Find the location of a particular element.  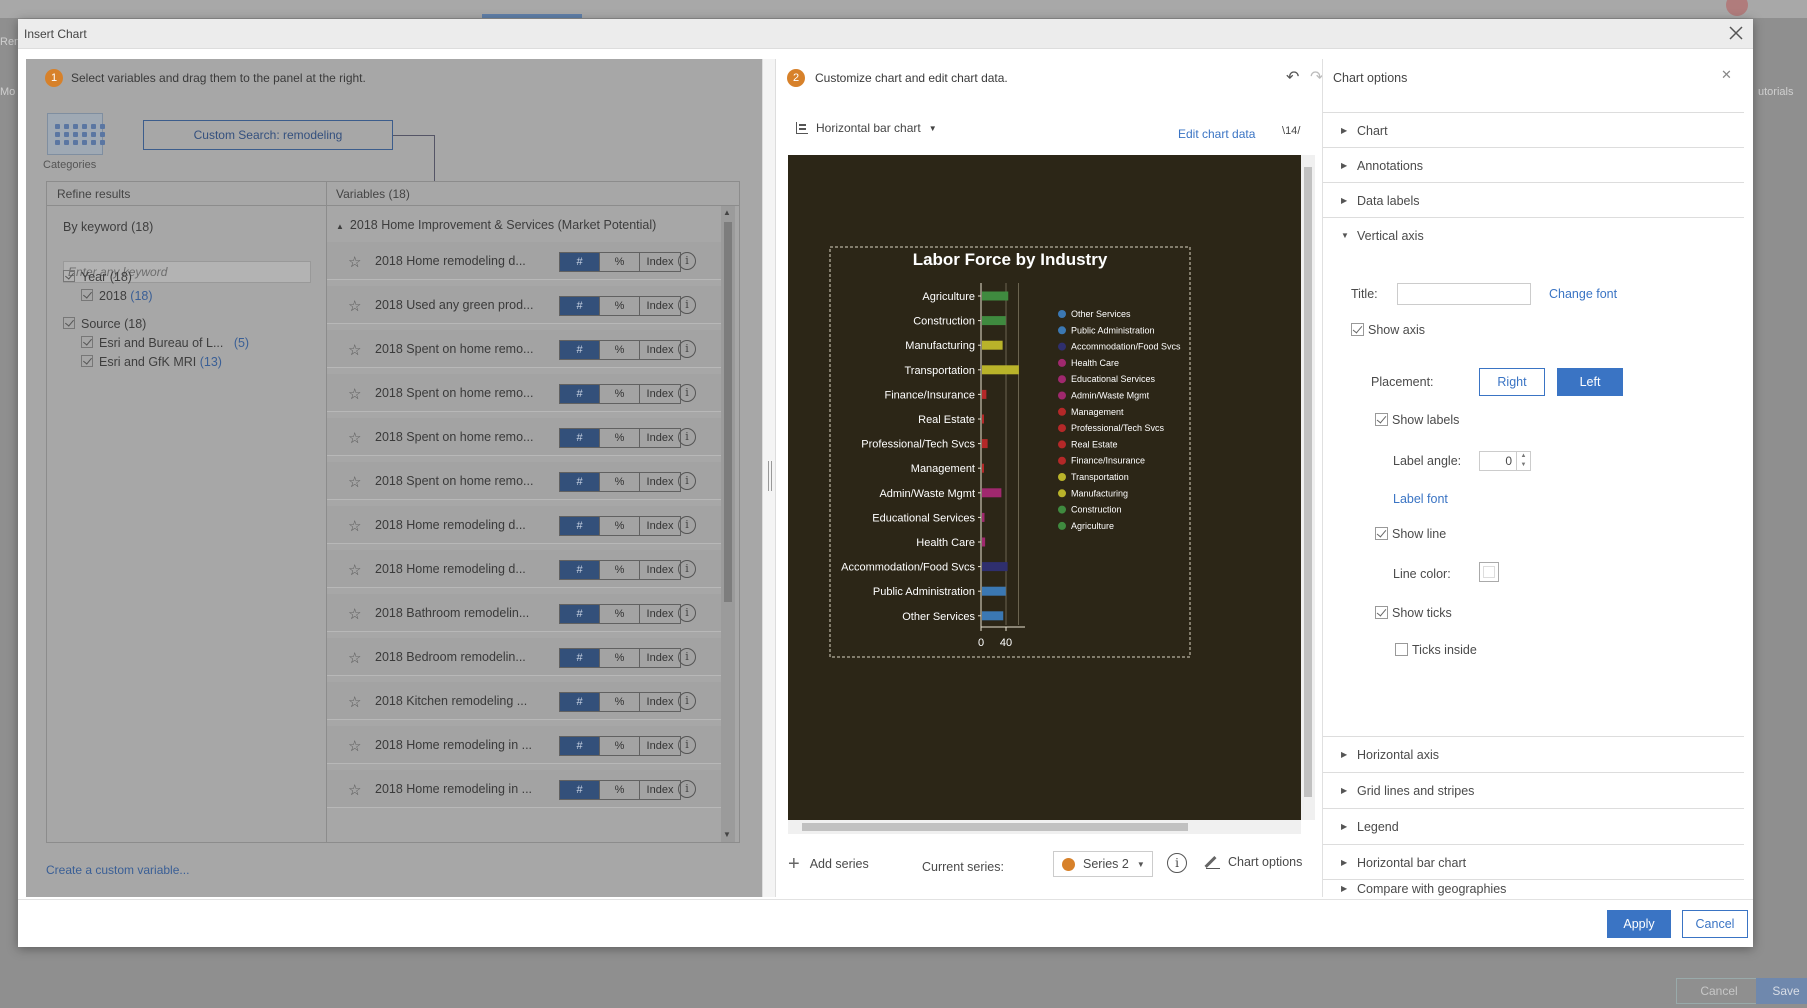

scroll-up-icon: ▲ is located at coordinates (727, 212).